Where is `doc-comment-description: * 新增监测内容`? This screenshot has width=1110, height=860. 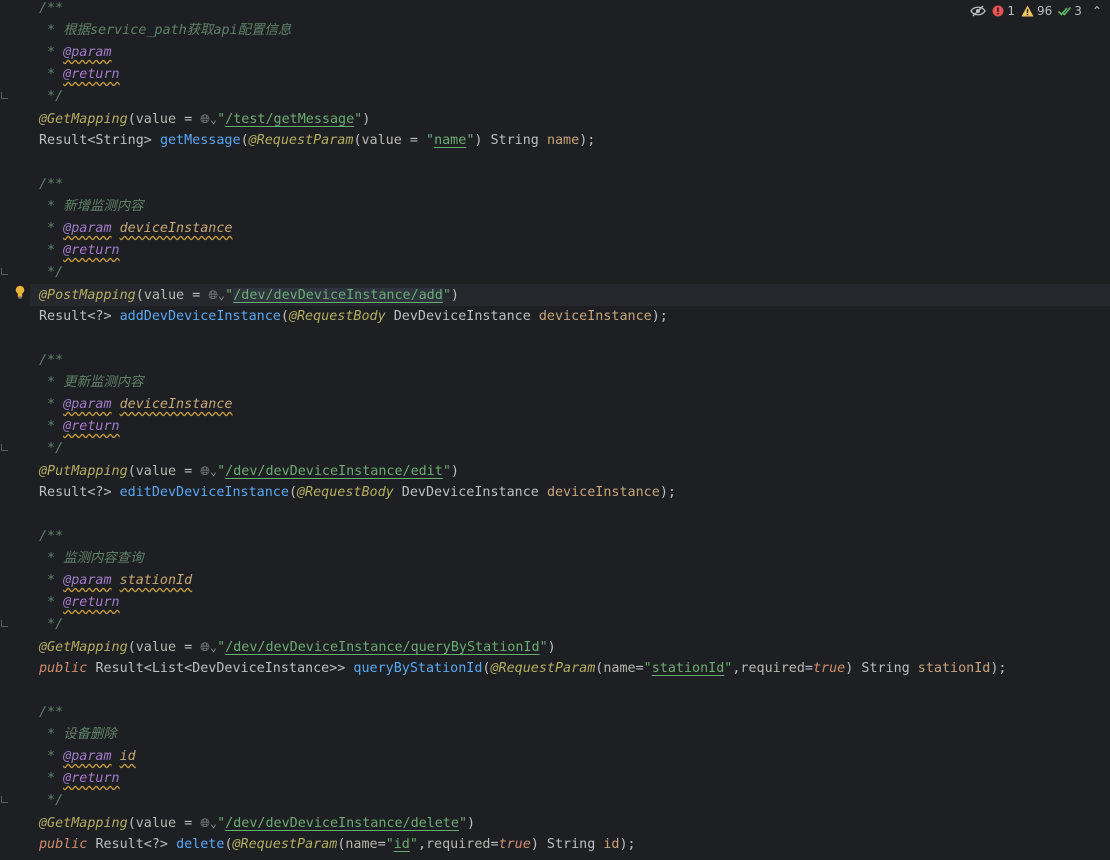
doc-comment-description: * 新增监测内容 is located at coordinates (91, 207).